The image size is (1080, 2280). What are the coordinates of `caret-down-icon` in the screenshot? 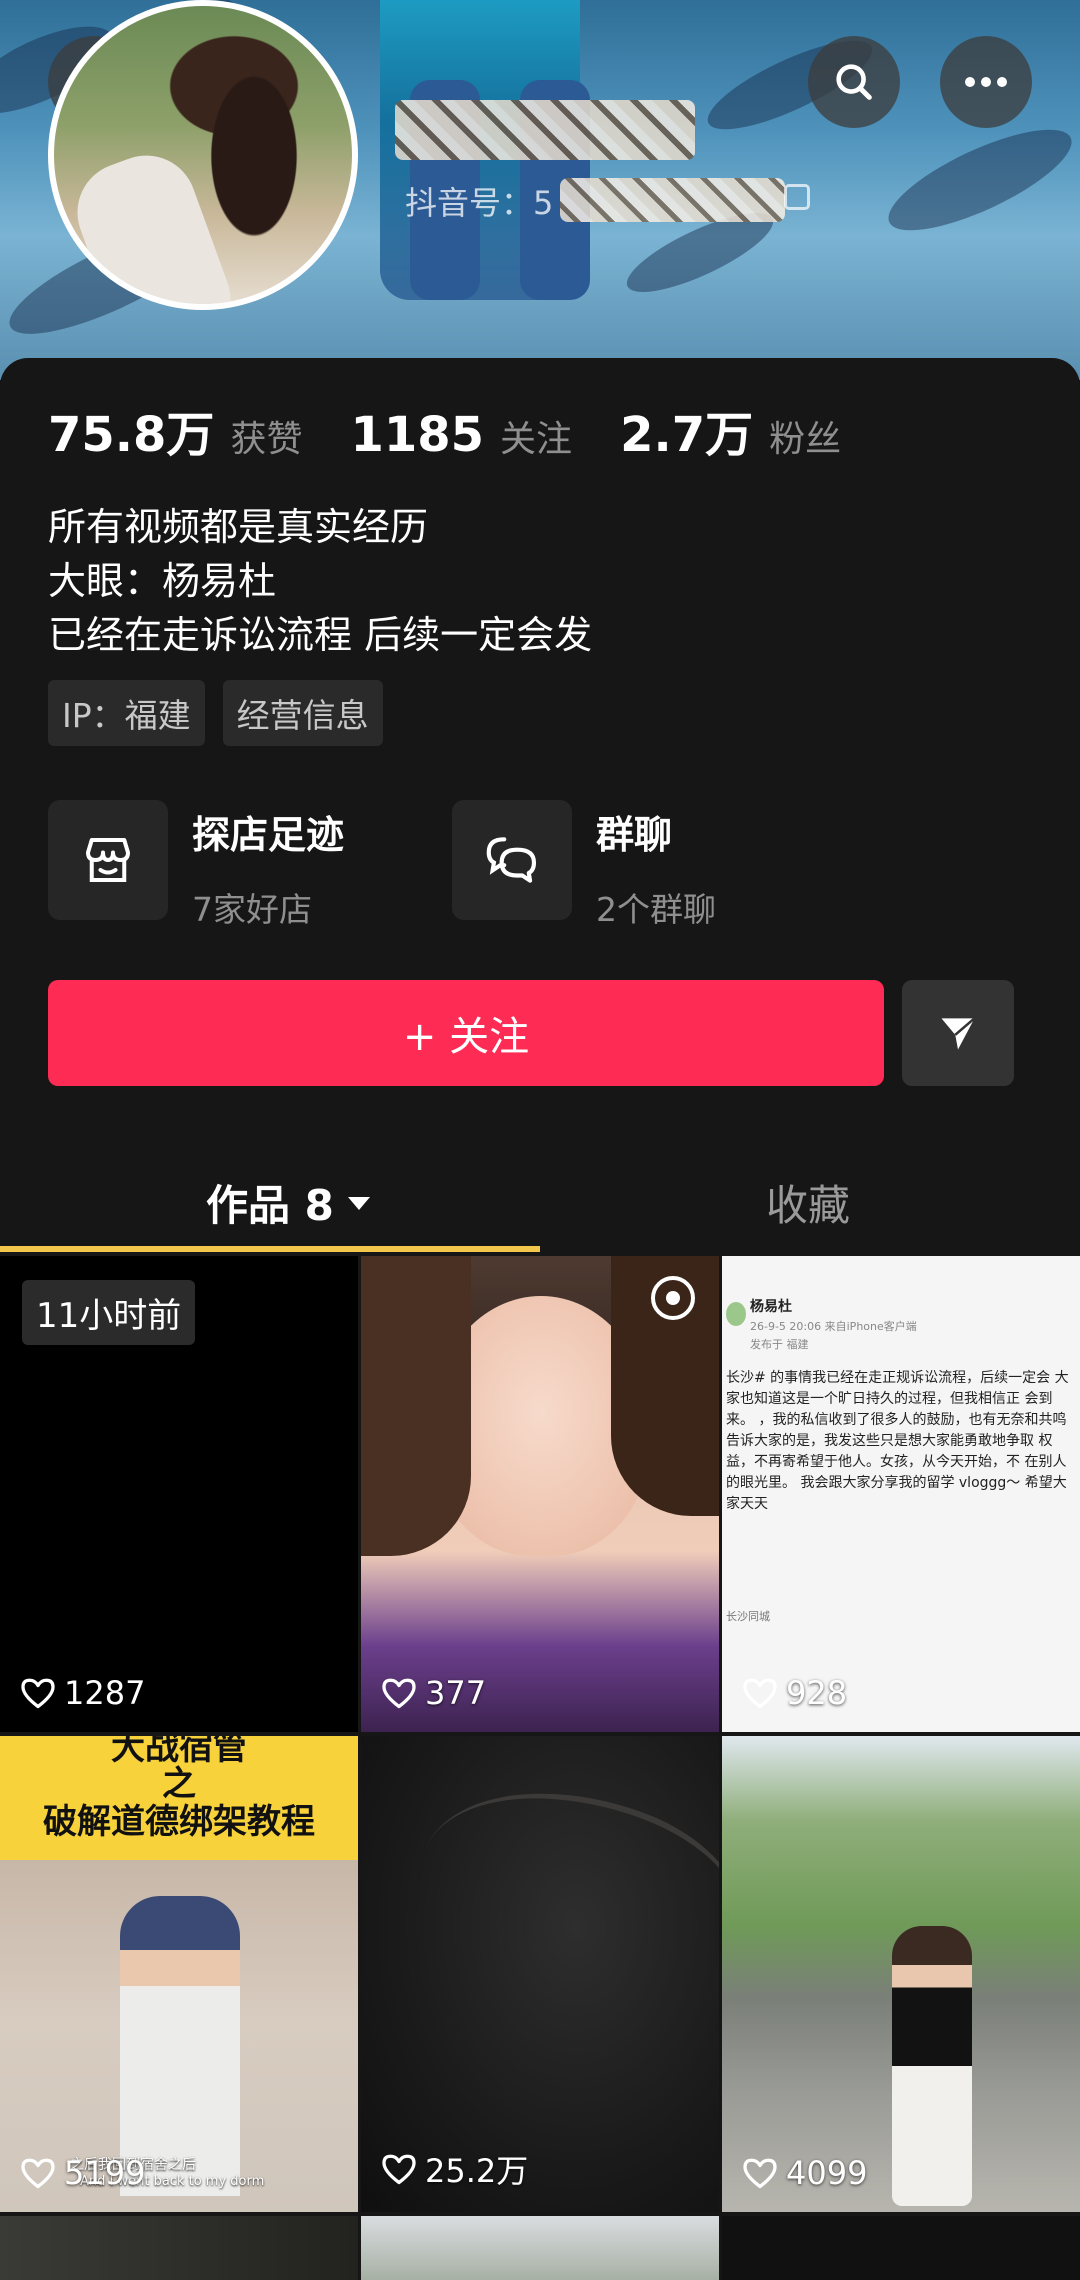 It's located at (358, 1203).